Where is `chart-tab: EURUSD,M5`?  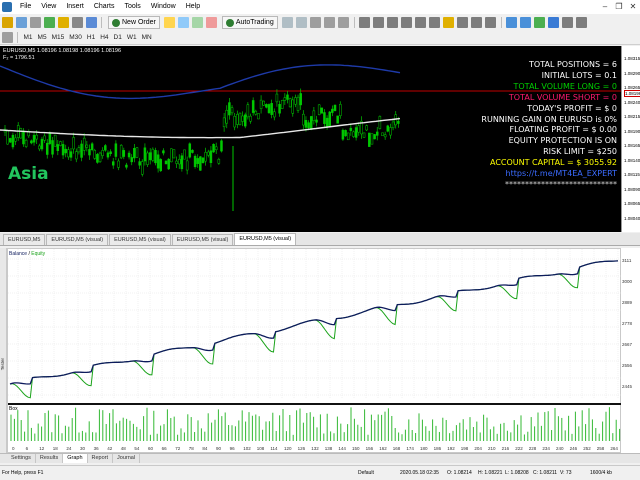
chart-tab: EURUSD,M5 is located at coordinates (24, 239).